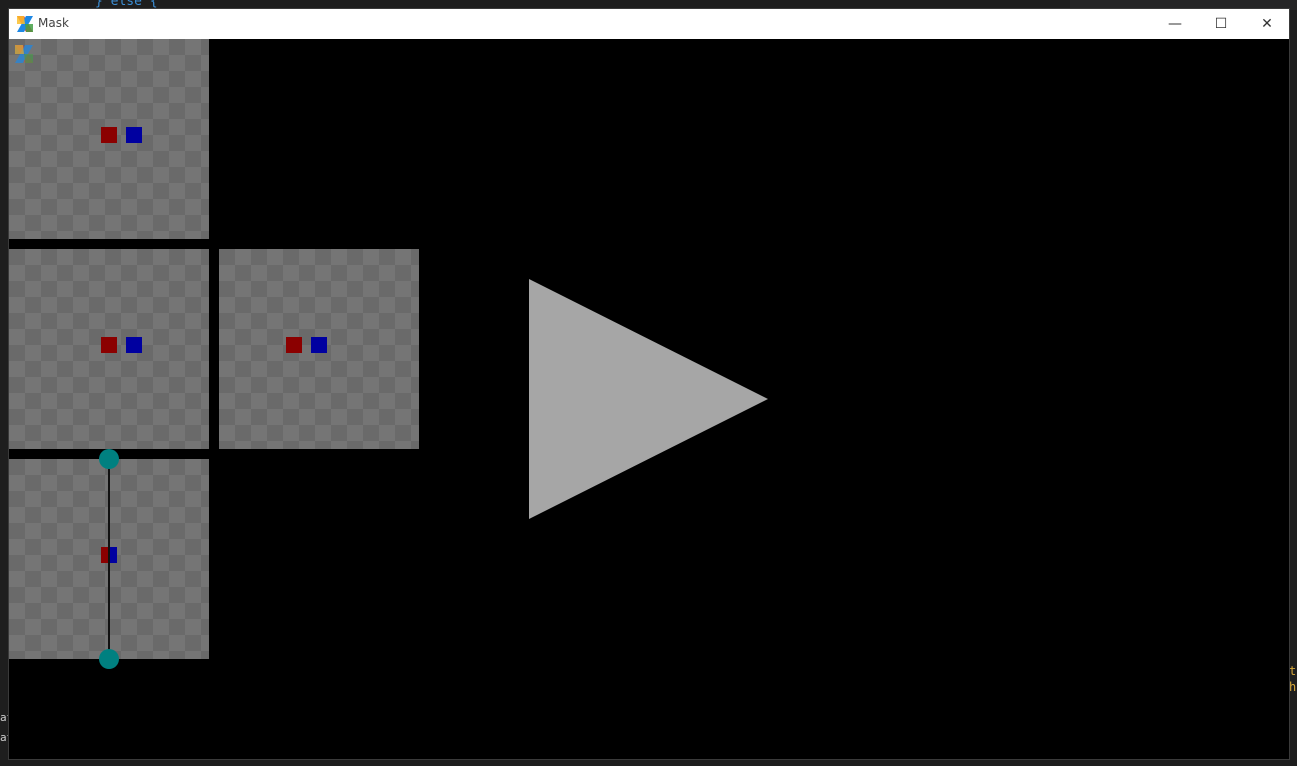 The height and width of the screenshot is (766, 1297). What do you see at coordinates (109, 459) in the screenshot?
I see `top-drag-handle` at bounding box center [109, 459].